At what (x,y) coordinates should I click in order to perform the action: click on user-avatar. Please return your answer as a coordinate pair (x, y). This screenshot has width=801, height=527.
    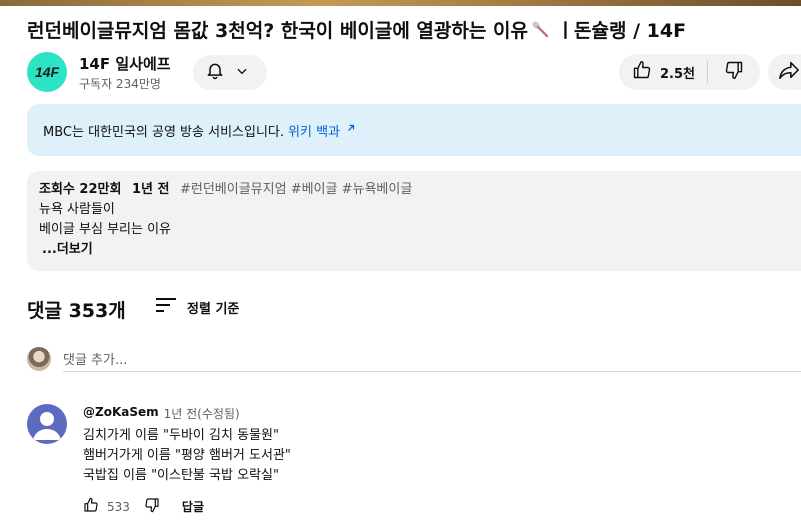
    Looking at the image, I should click on (39, 359).